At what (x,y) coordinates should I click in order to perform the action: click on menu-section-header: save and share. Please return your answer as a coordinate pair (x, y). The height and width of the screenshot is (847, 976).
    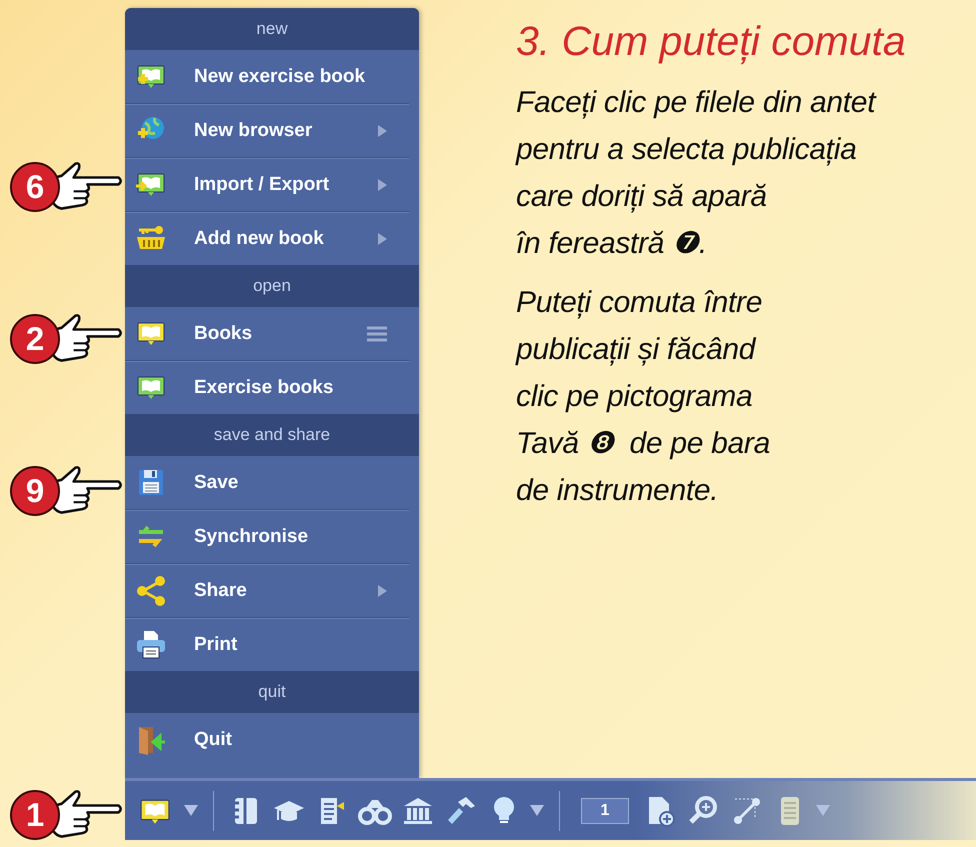
    Looking at the image, I should click on (272, 435).